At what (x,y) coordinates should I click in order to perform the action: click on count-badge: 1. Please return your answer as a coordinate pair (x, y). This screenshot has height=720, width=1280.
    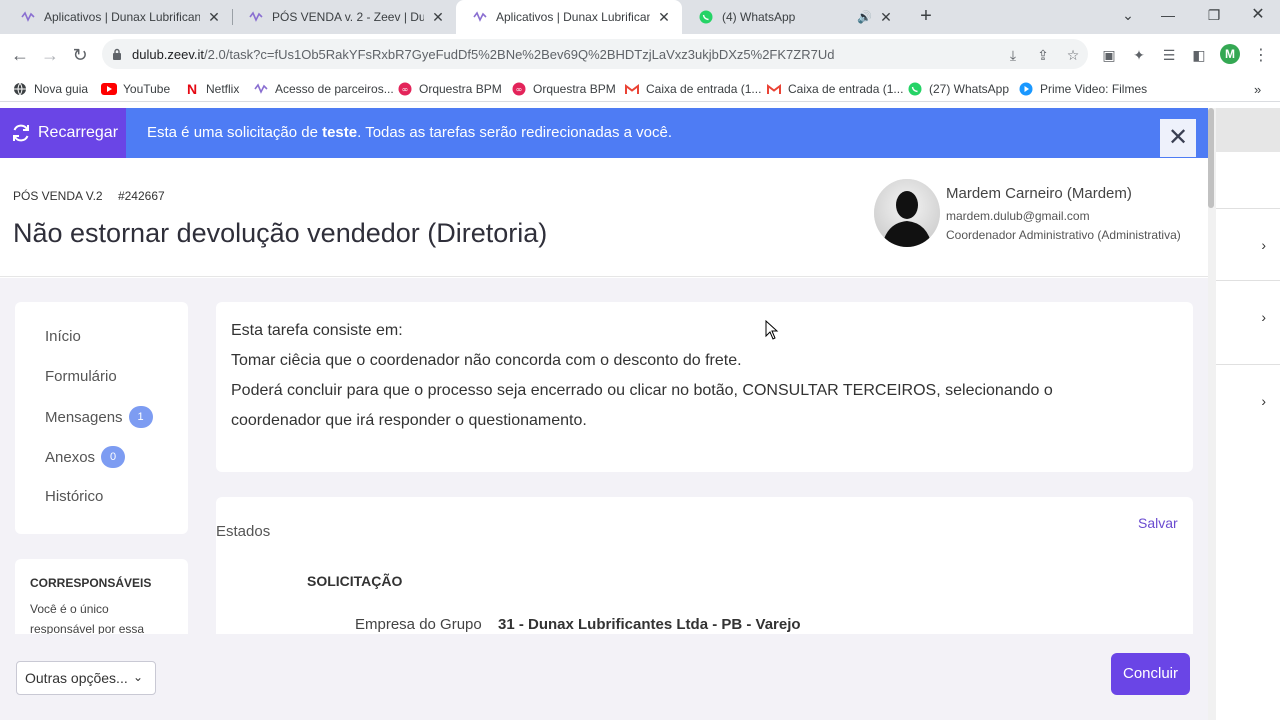
    Looking at the image, I should click on (140, 417).